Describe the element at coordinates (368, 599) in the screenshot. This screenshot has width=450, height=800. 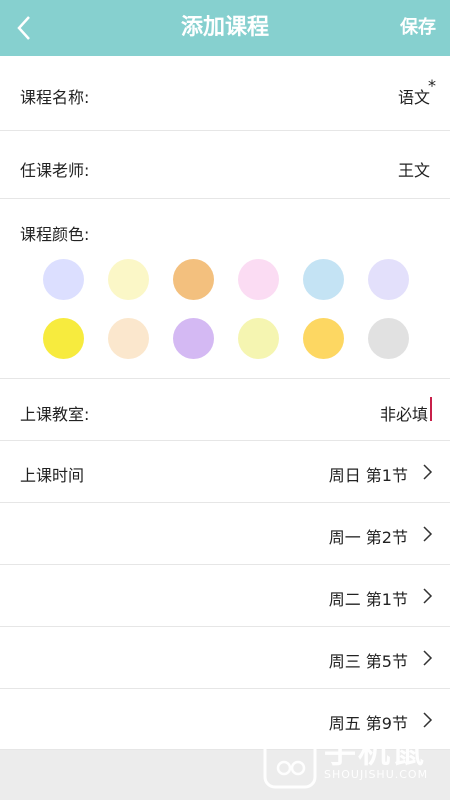
I see `time-slot-value: 周二 第1节` at that location.